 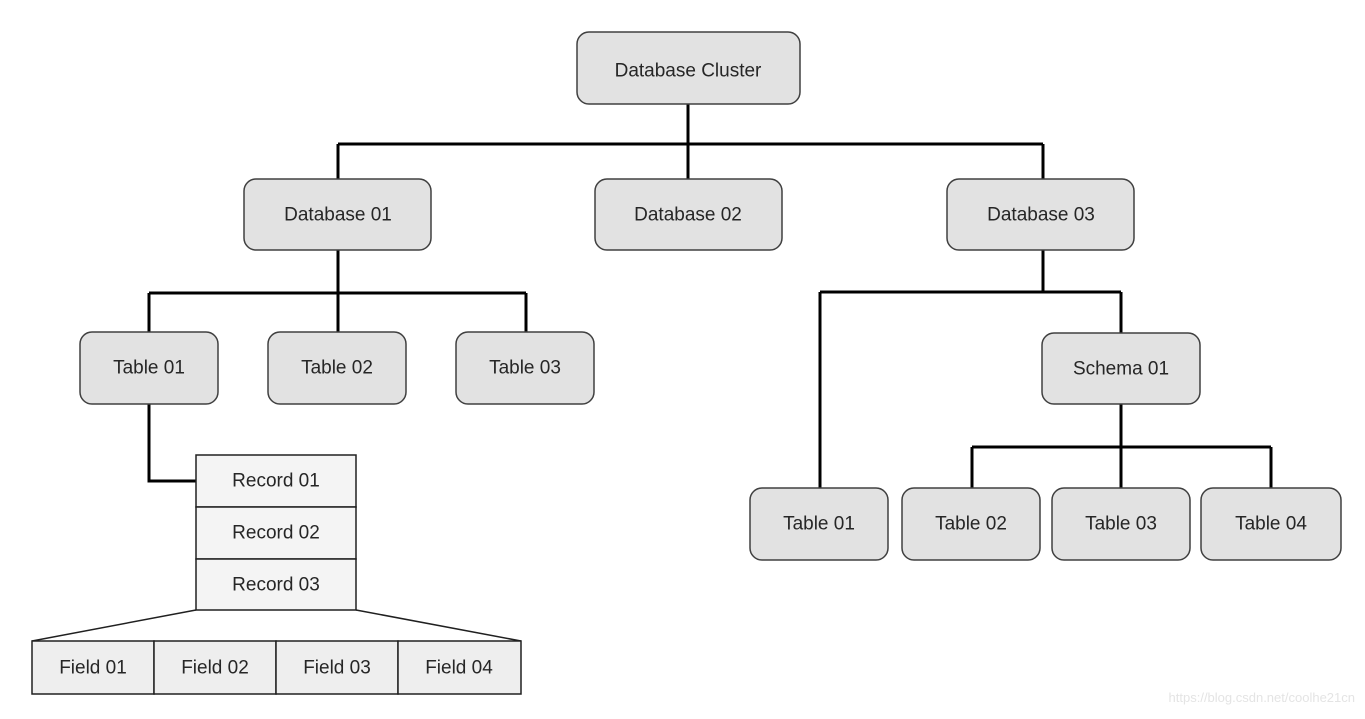 I want to click on node-label: Database 03, so click(x=1041, y=215).